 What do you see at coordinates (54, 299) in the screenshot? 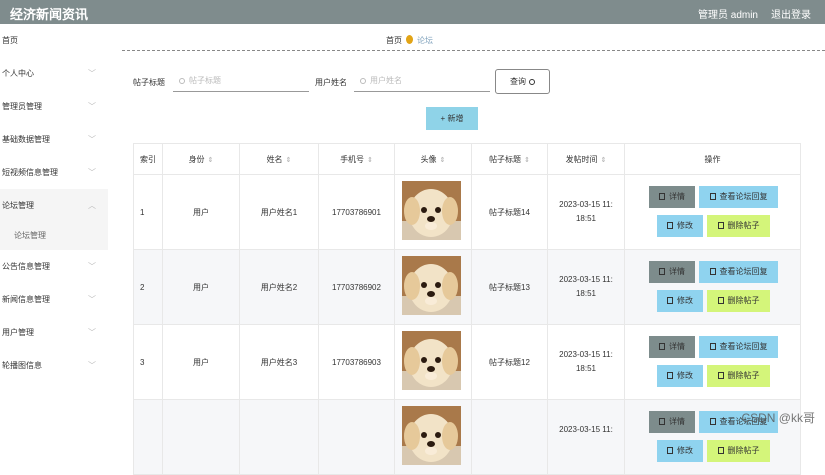
I see `sidebar-item-news: 新闻信息管理﹀` at bounding box center [54, 299].